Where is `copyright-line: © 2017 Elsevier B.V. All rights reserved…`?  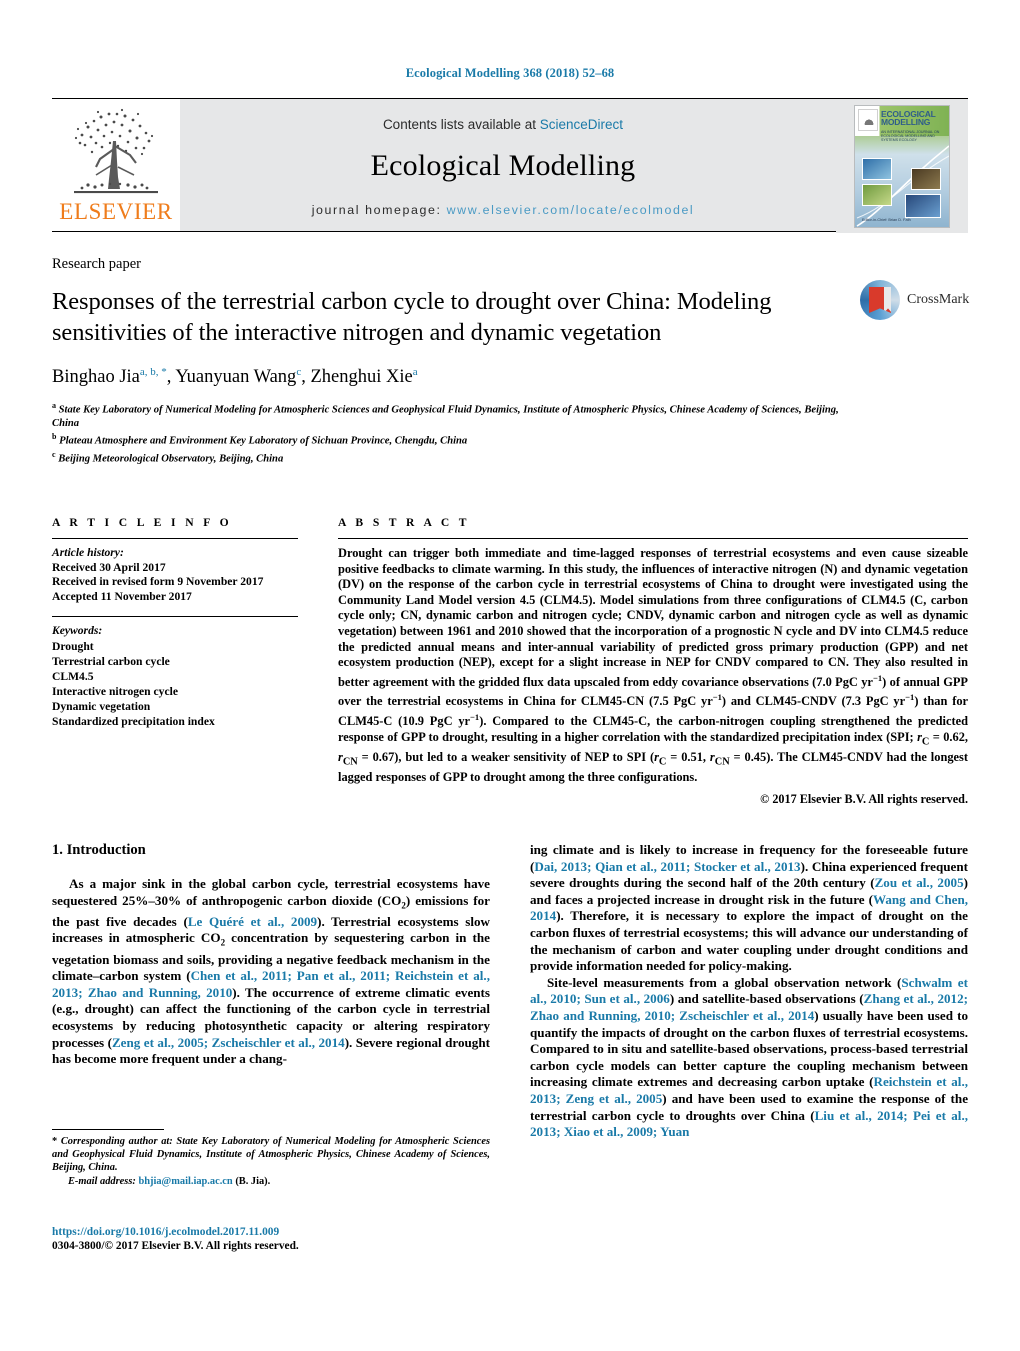
copyright-line: © 2017 Elsevier B.V. All rights reserved… is located at coordinates (864, 798).